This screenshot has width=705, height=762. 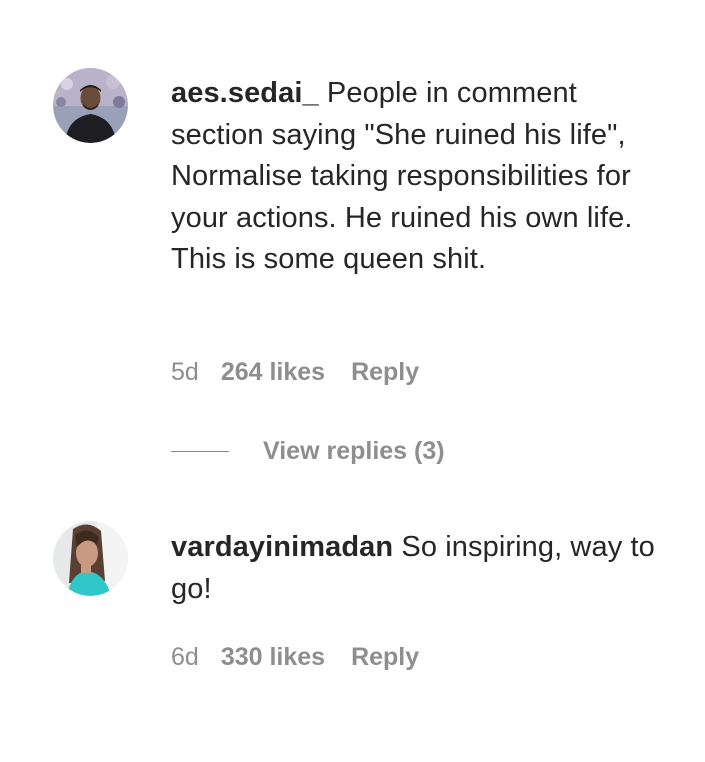 I want to click on comment-meta: 6d 330 likes Reply, so click(x=295, y=657).